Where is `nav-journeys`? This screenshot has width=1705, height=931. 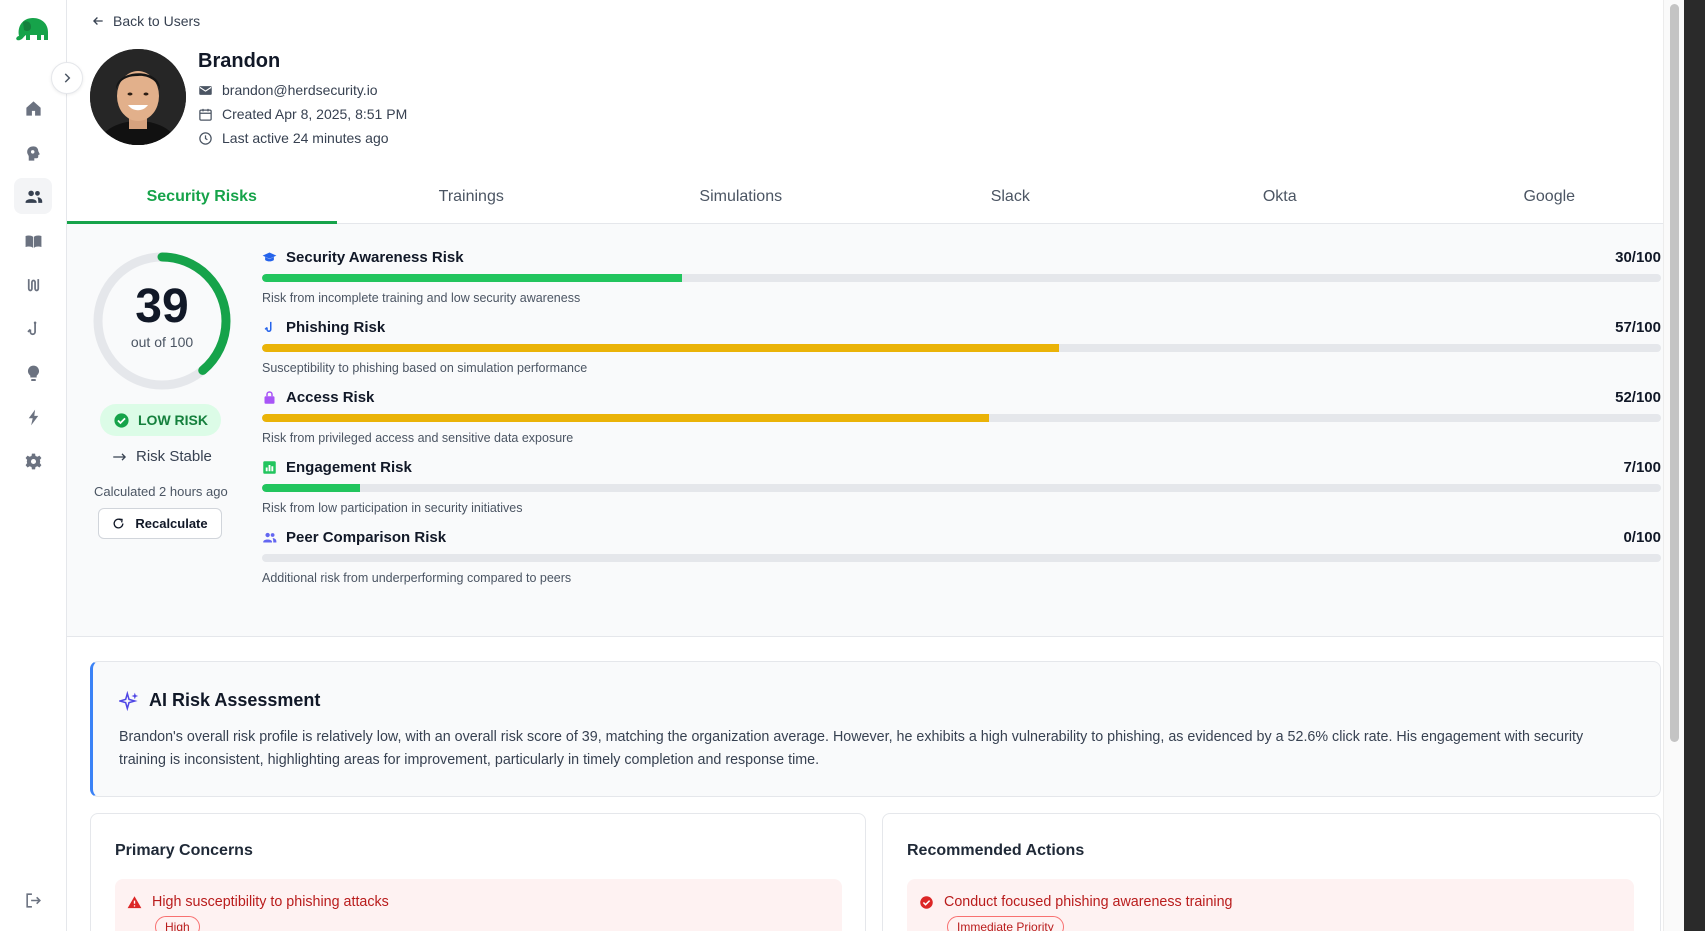
nav-journeys is located at coordinates (33, 285).